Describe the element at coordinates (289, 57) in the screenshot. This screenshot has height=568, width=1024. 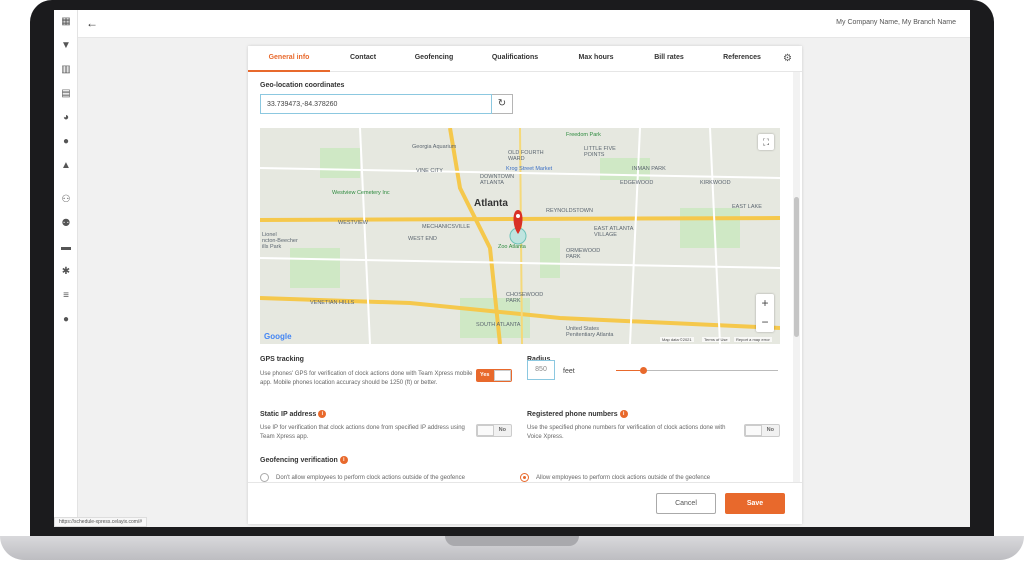
I see `tab-general-info: General info` at that location.